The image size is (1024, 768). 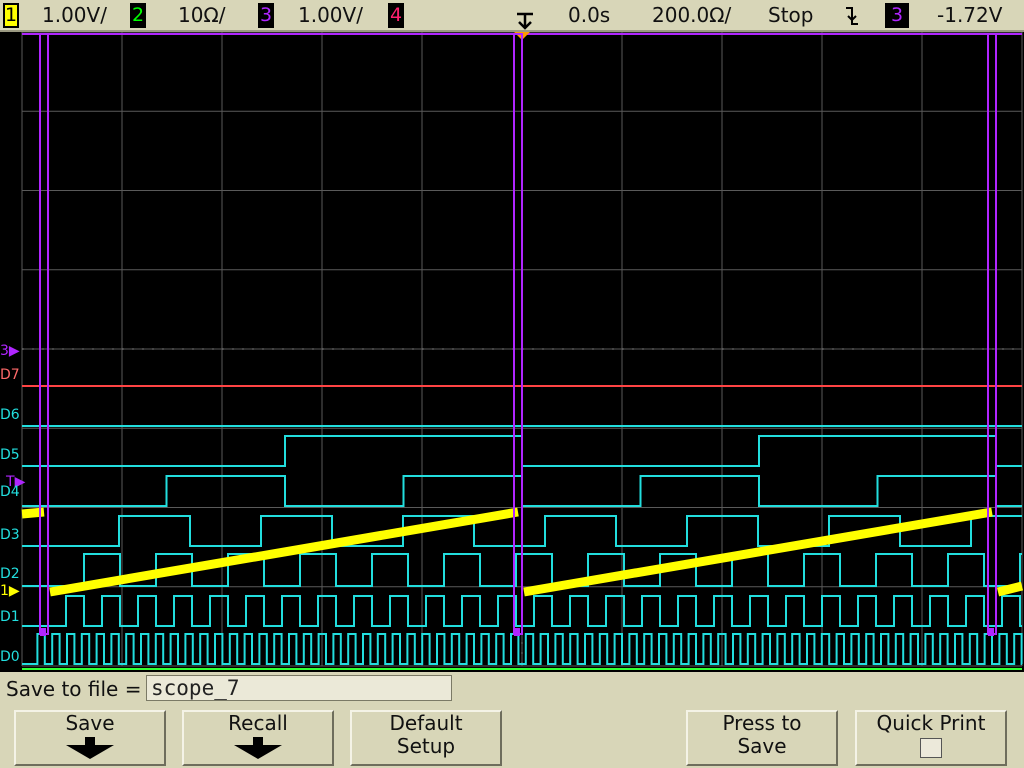 I want to click on ch2-scale: 10Ω/, so click(x=202, y=15).